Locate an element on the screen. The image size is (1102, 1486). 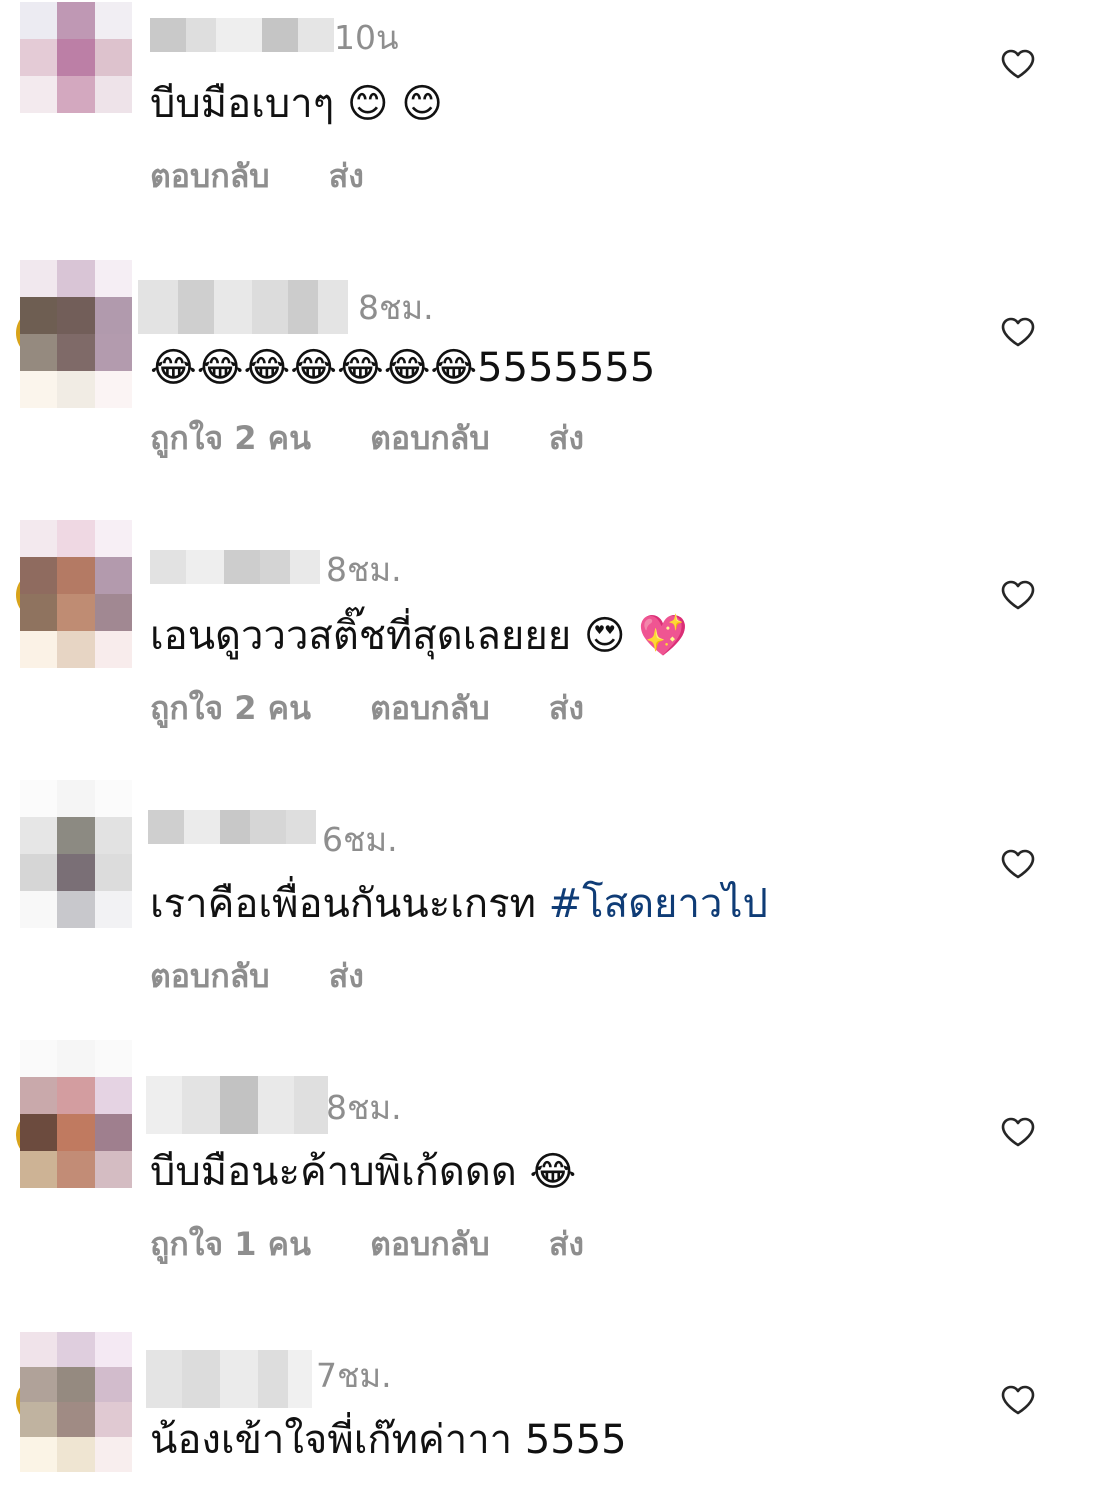
comment-timestamp: 7ชม. is located at coordinates (354, 1375).